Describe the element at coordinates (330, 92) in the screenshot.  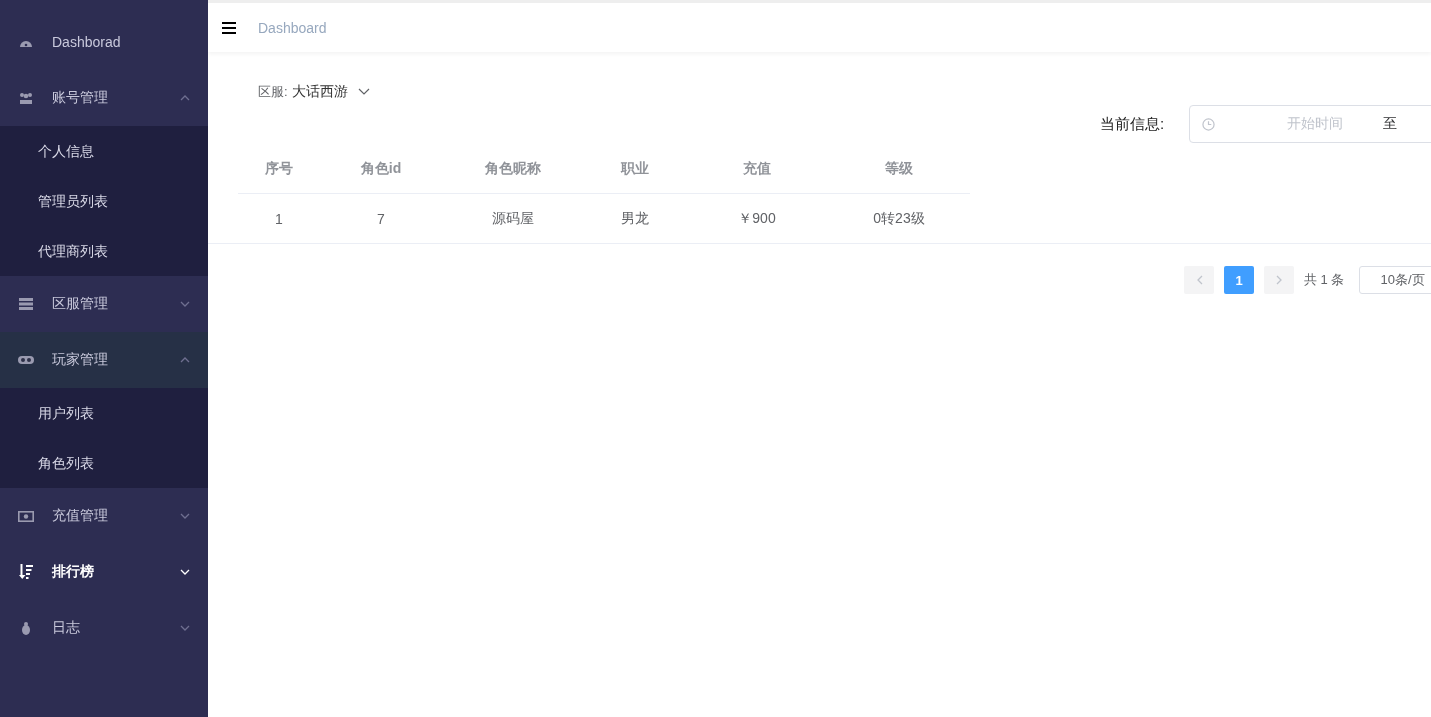
I see `server-select: 大话西游` at that location.